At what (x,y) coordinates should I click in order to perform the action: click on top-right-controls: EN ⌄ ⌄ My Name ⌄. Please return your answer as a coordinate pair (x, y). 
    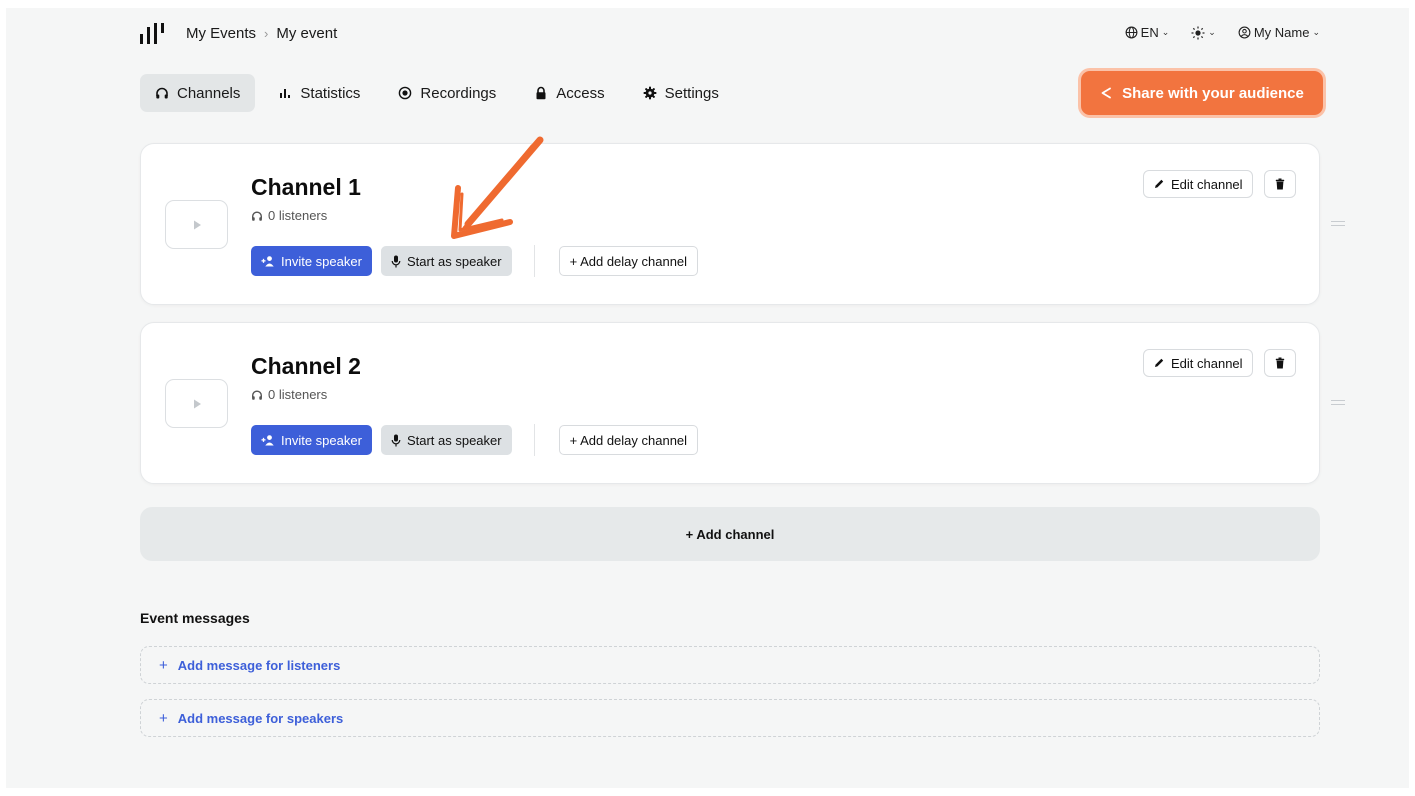
    Looking at the image, I should click on (1222, 32).